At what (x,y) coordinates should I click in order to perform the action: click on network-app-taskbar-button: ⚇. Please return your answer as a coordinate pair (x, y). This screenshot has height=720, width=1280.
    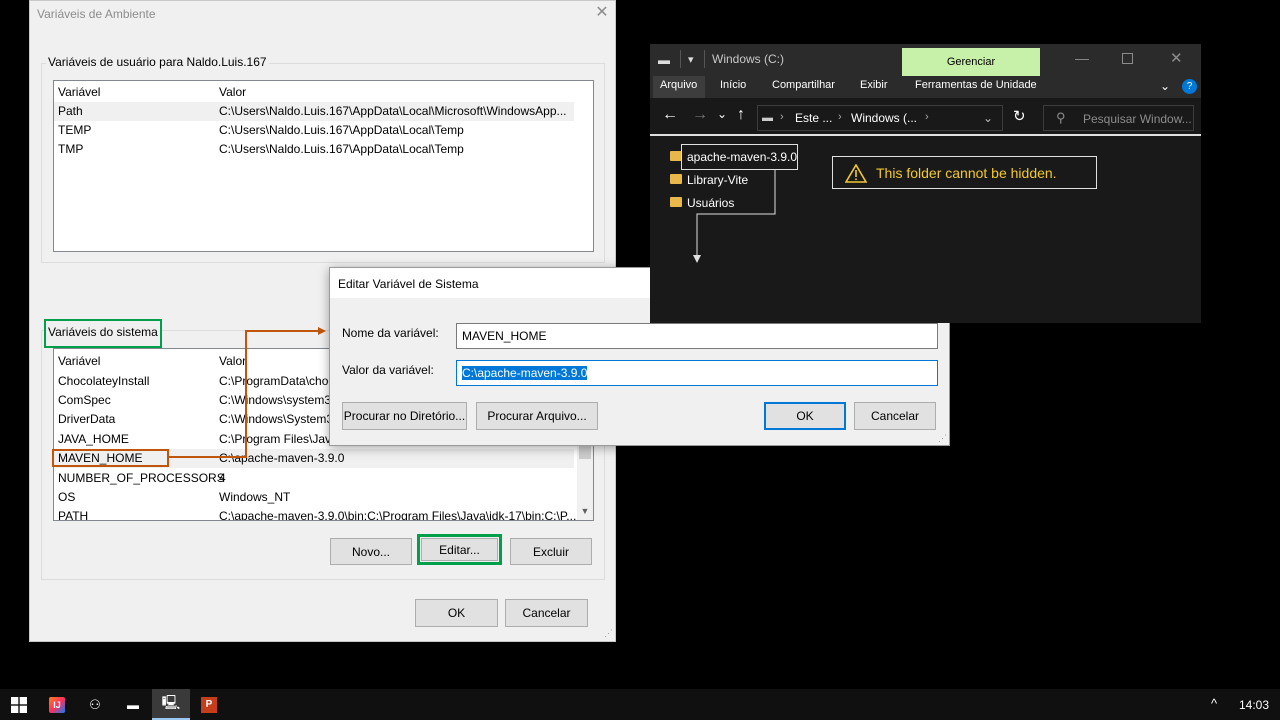
    Looking at the image, I should click on (95, 704).